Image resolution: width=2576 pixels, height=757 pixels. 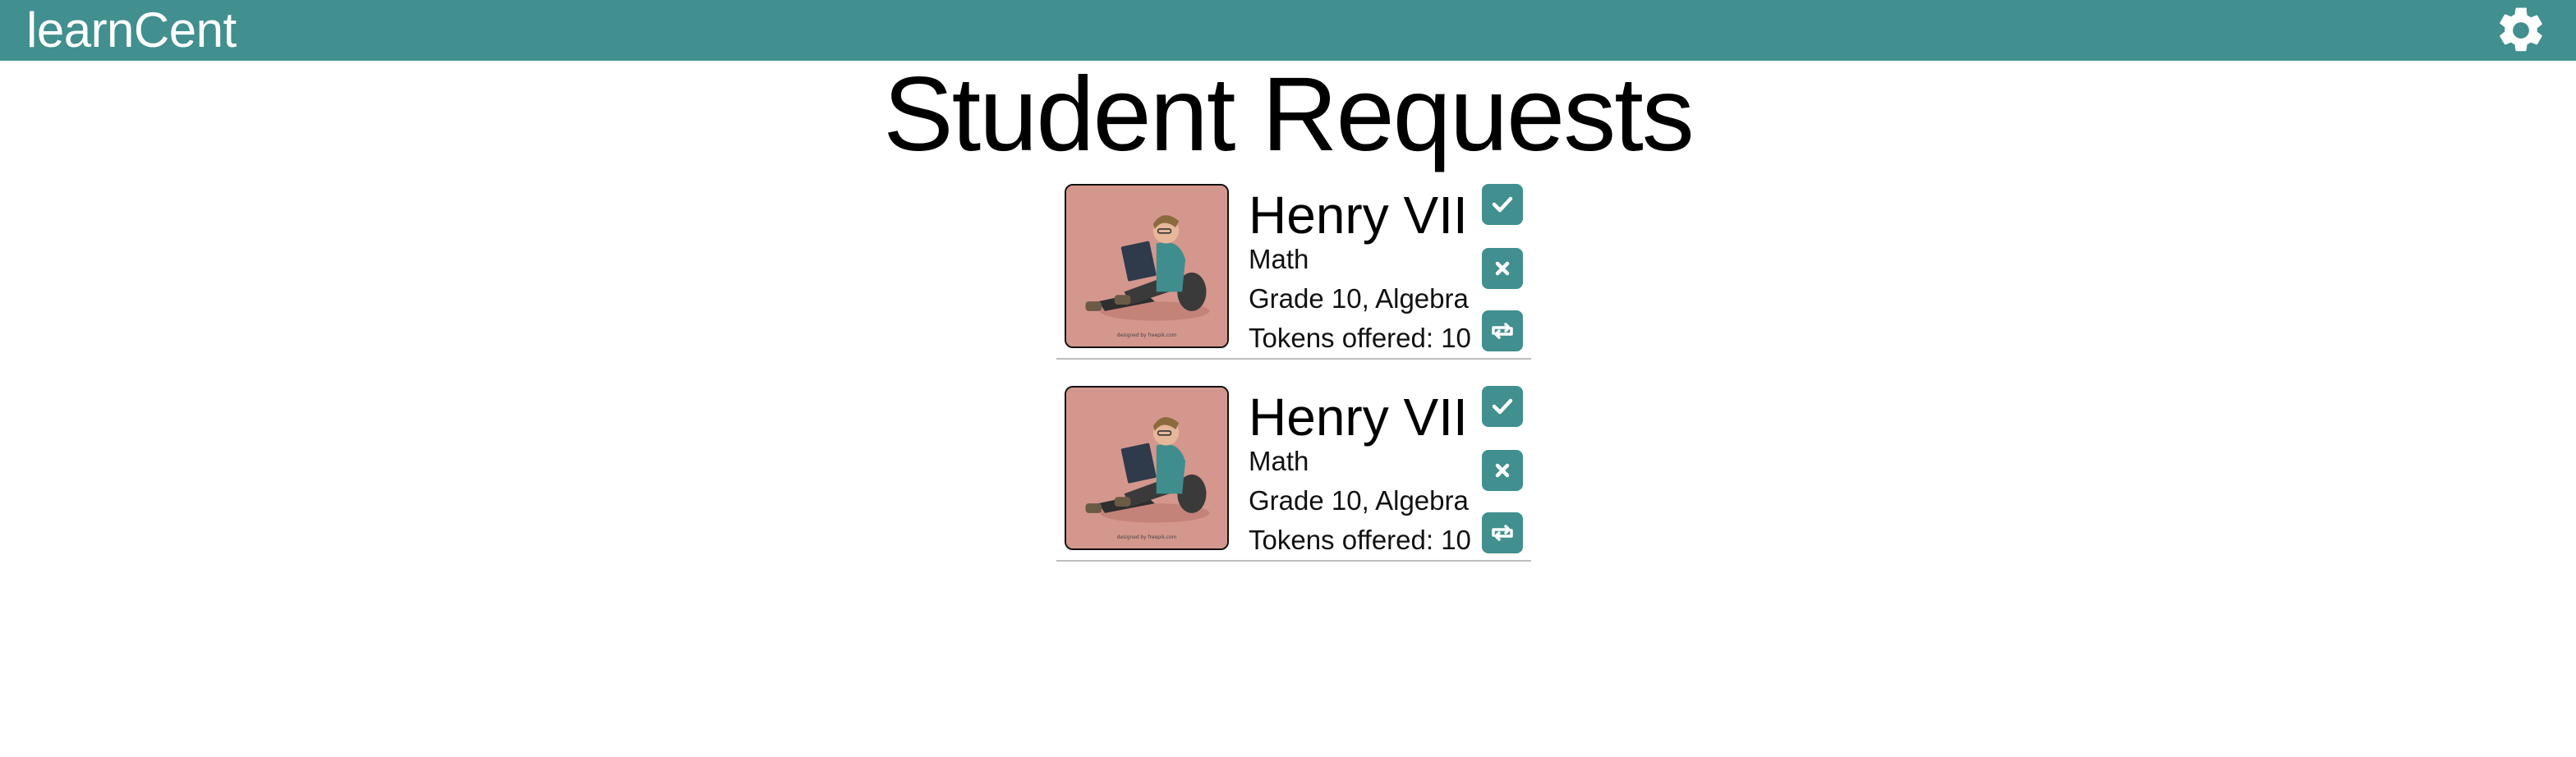 What do you see at coordinates (1289, 114) in the screenshot?
I see `page-title: Student Requests` at bounding box center [1289, 114].